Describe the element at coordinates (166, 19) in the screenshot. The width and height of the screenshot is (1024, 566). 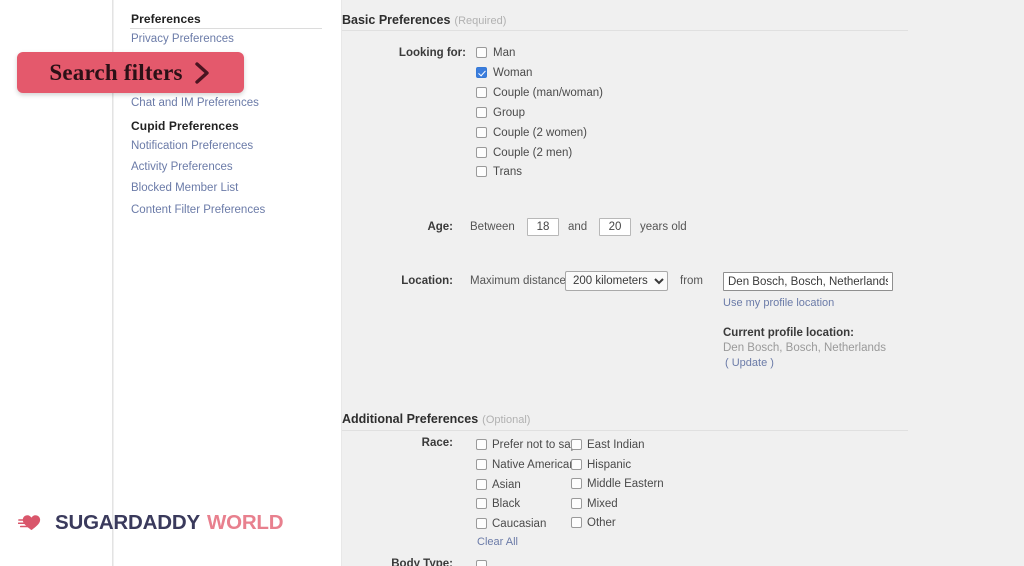
I see `sidebar-heading-preferences: Preferences` at that location.